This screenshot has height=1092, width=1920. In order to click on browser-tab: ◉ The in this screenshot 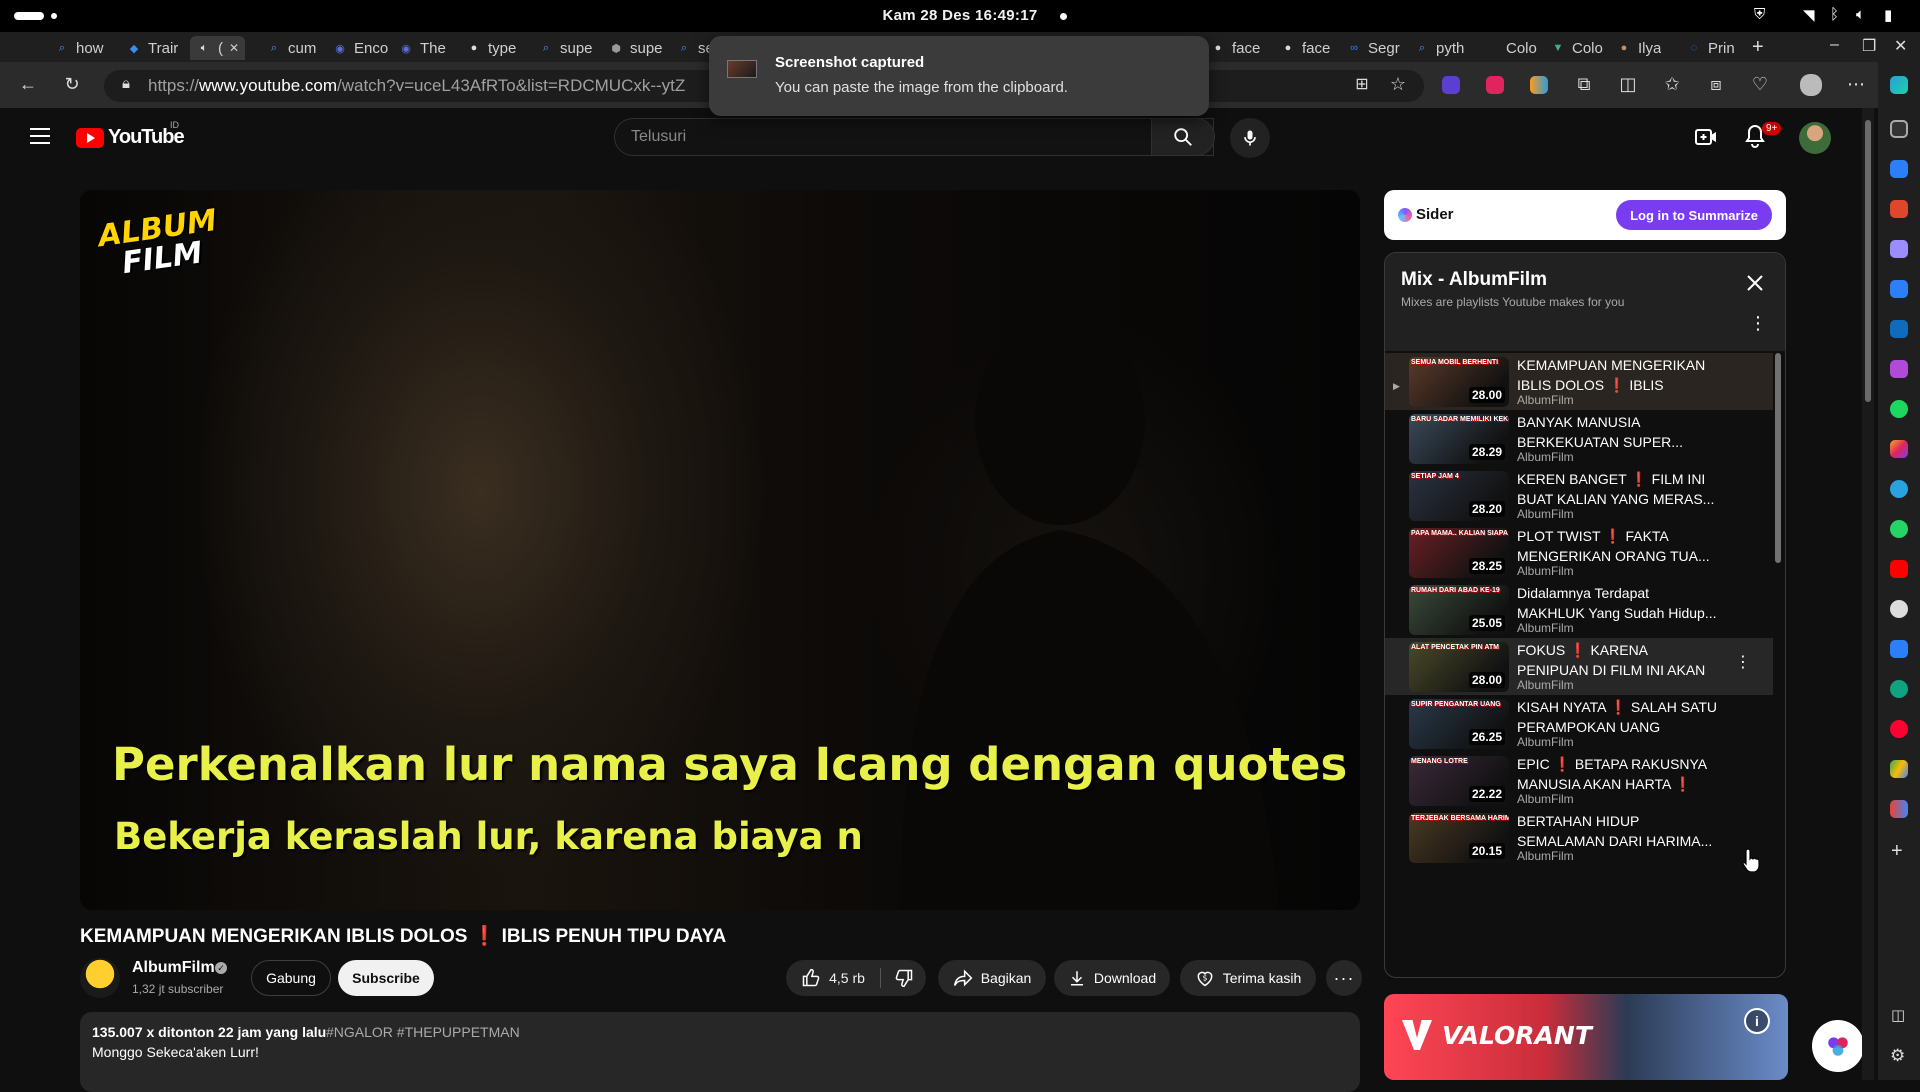, I will do `click(422, 48)`.